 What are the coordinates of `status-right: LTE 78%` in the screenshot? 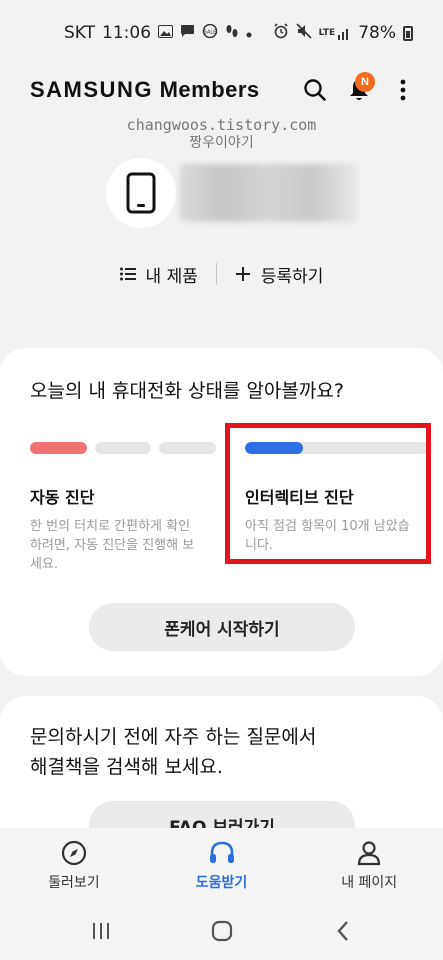 It's located at (343, 33).